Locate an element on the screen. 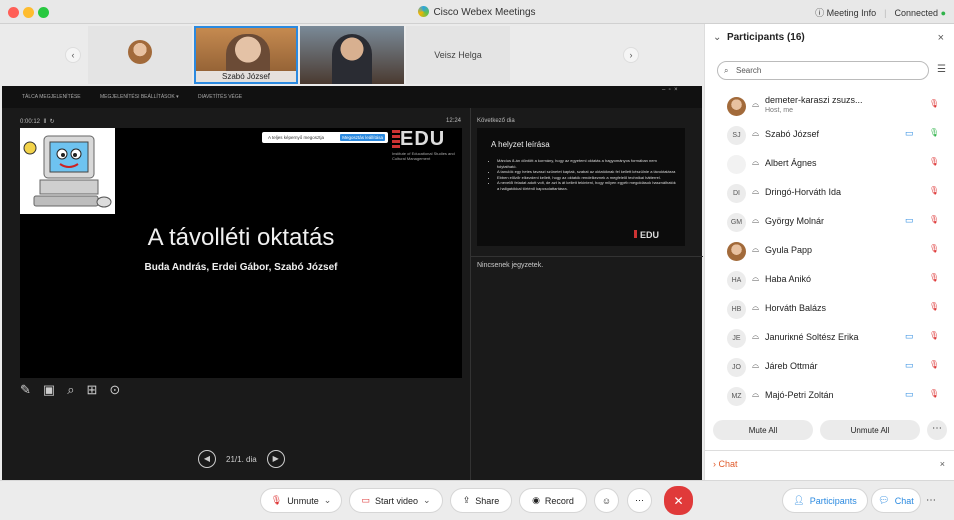 The height and width of the screenshot is (520, 954). video-tile-active-speaker: Szabó József is located at coordinates (246, 55).